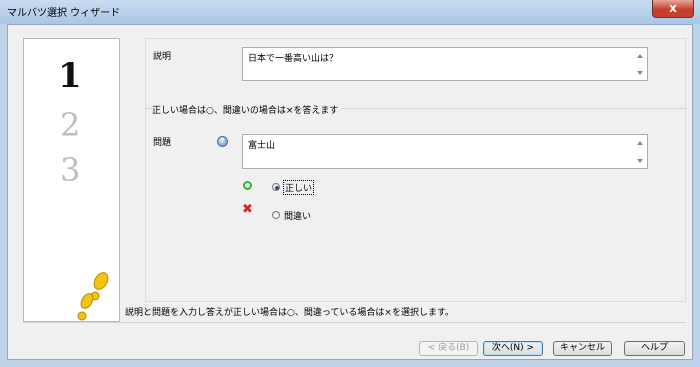 The width and height of the screenshot is (700, 367). Describe the element at coordinates (64, 13) in the screenshot. I see `window-title: マルバツ選択 ウィザード` at that location.